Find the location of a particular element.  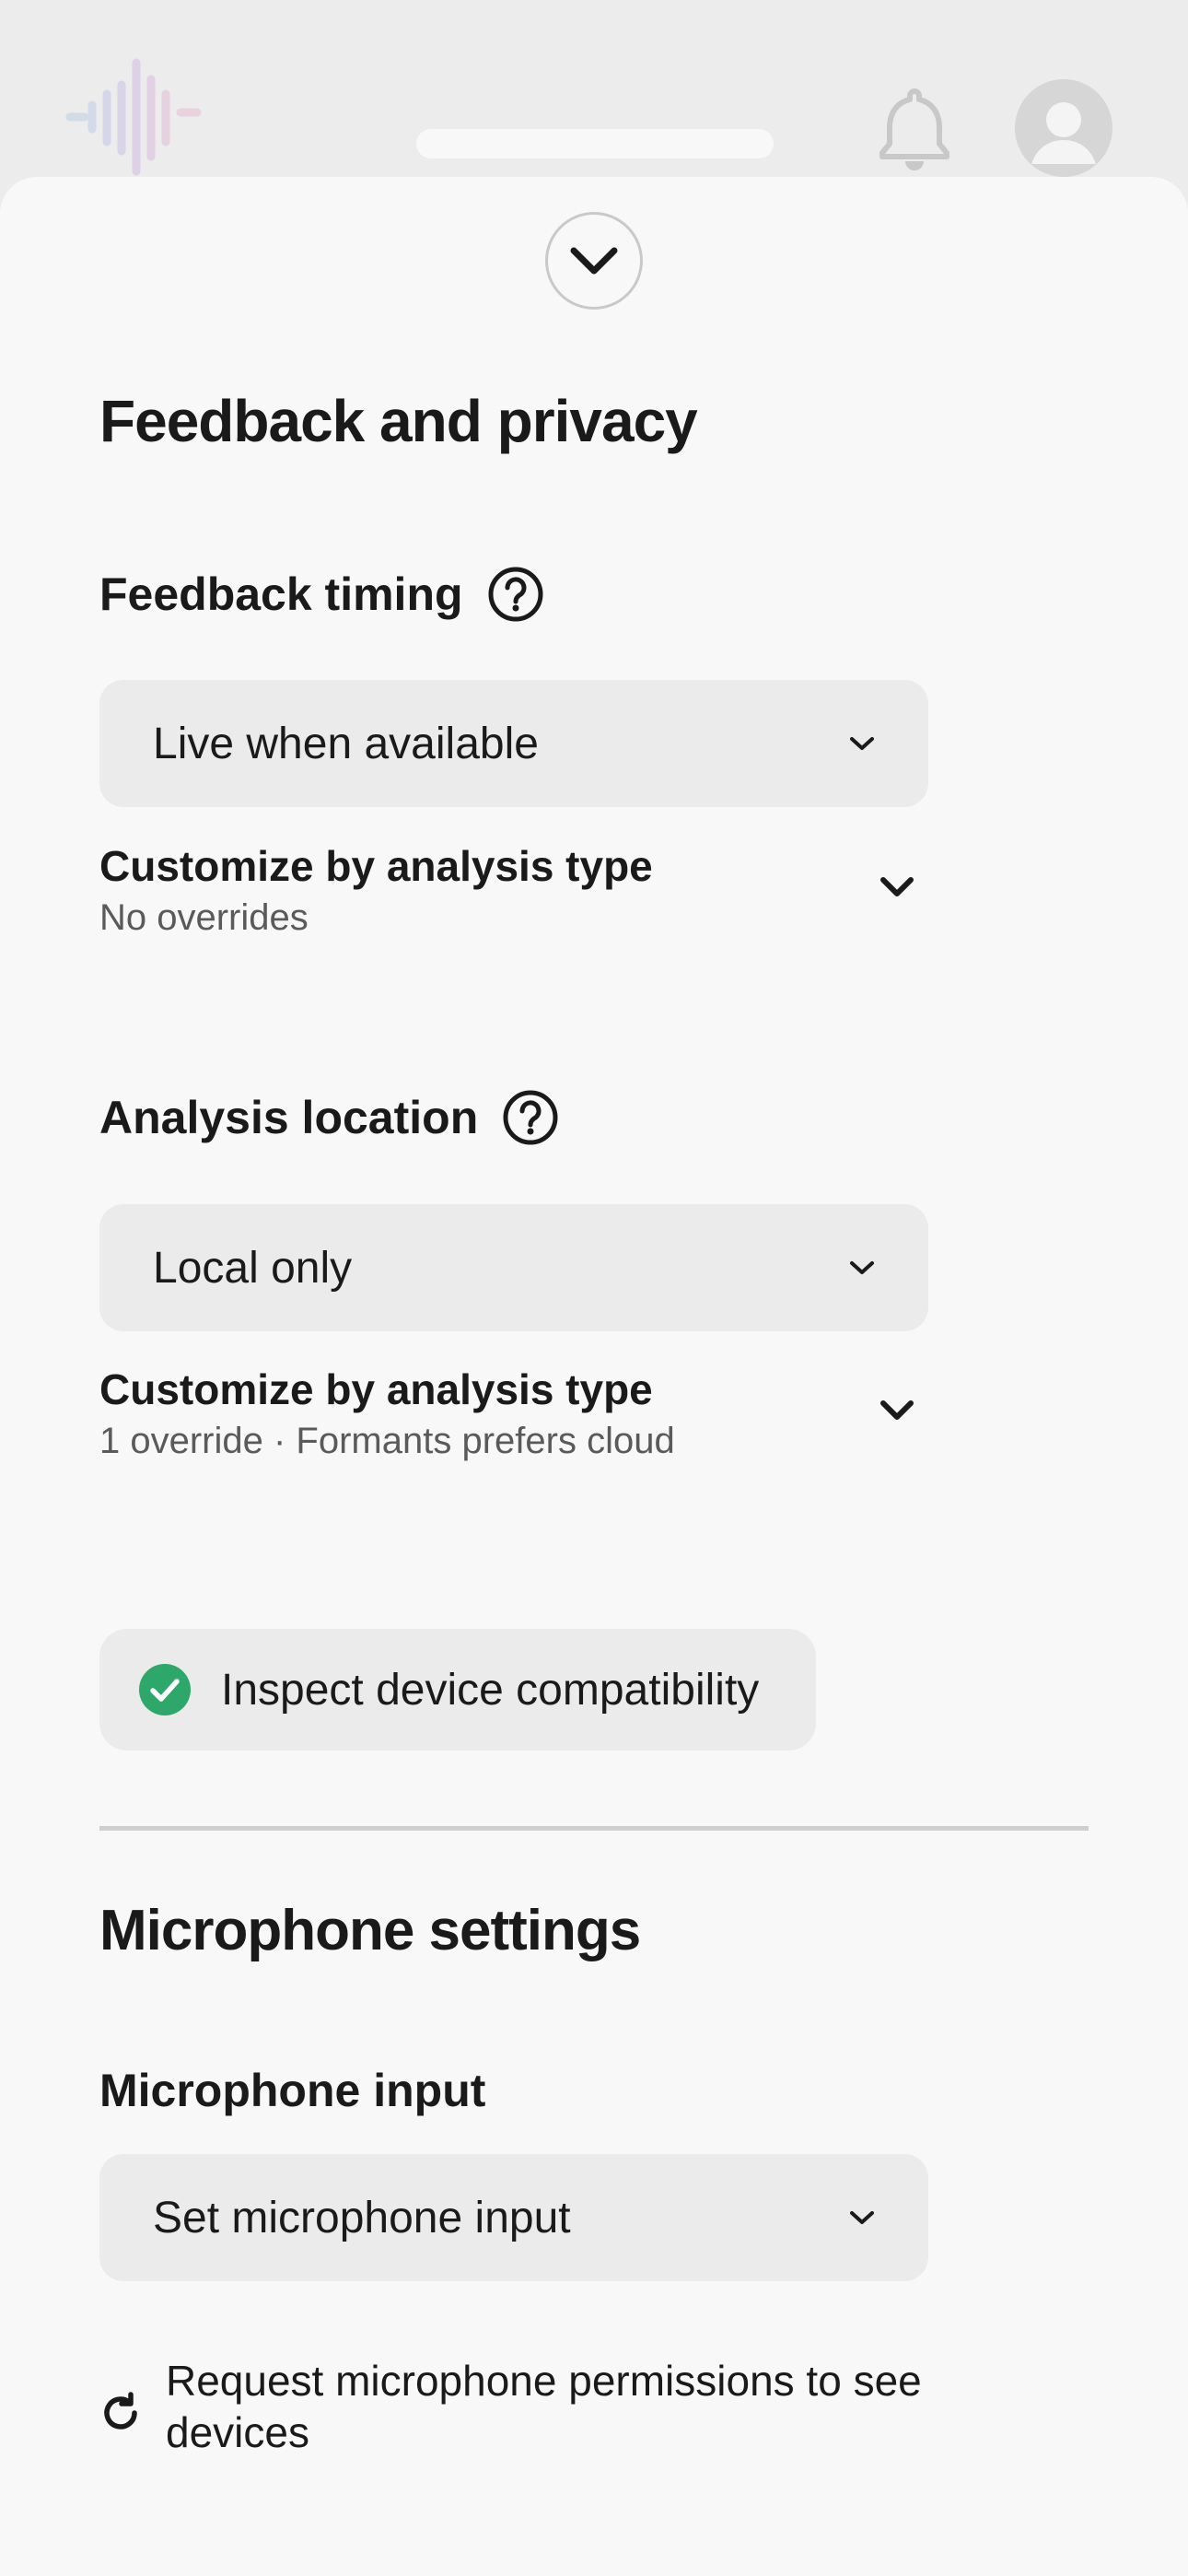

feedback-timing-value: Live when available is located at coordinates (346, 743).